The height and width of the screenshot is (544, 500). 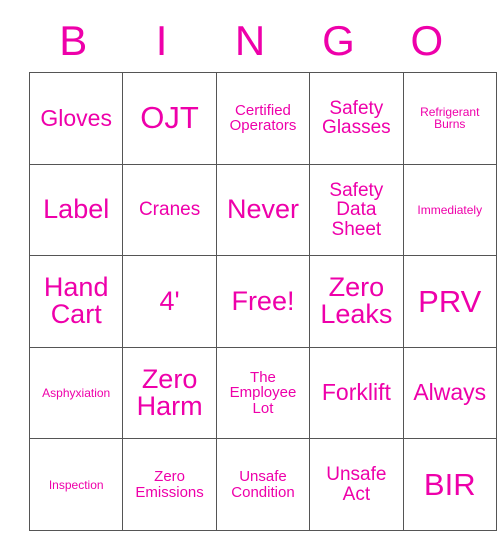 What do you see at coordinates (76, 118) in the screenshot?
I see `bingo-cell: Gloves` at bounding box center [76, 118].